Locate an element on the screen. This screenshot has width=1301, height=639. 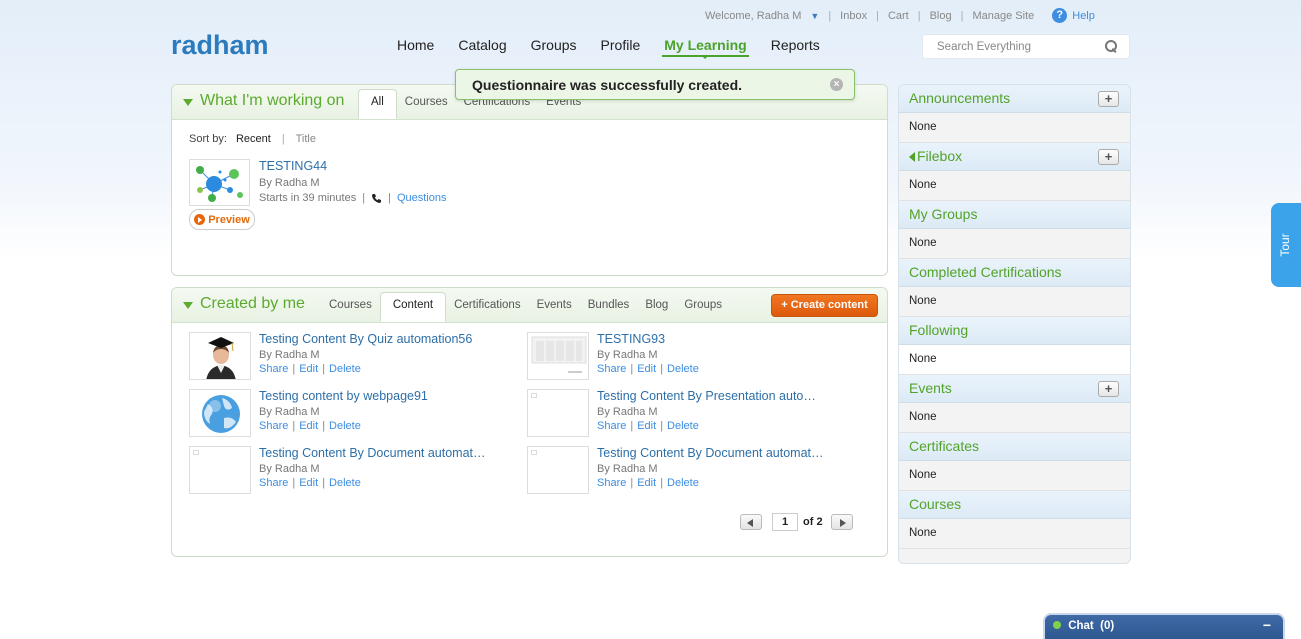
minimize-icon: − is located at coordinates (1267, 625).